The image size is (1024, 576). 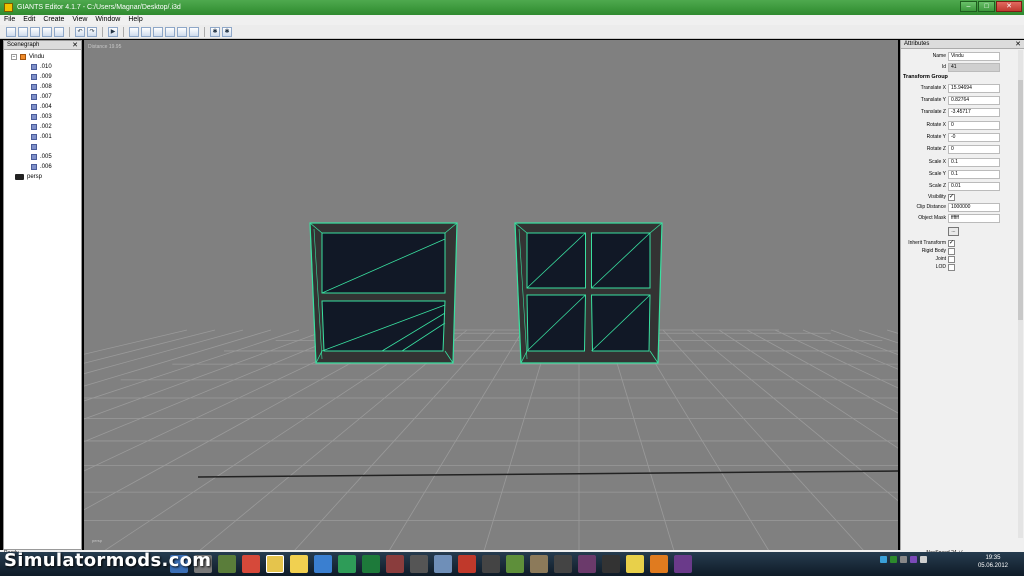 I want to click on menu-help: Help, so click(x=135, y=20).